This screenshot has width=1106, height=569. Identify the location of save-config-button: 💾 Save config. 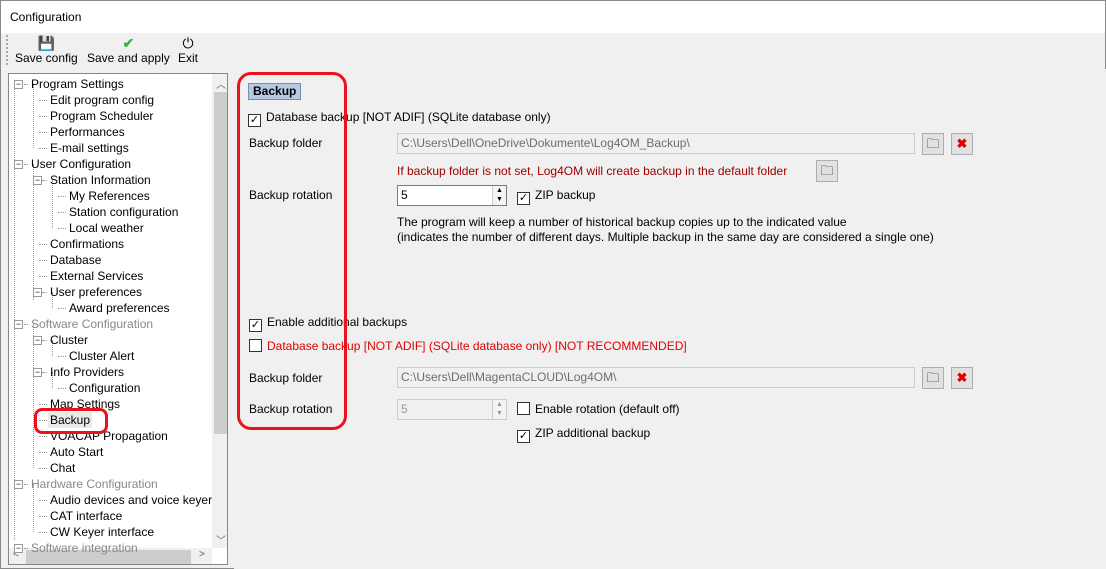
(46, 50).